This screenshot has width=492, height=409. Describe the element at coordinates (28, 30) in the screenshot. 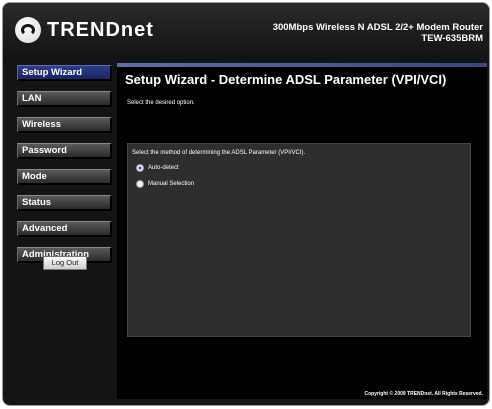

I see `trendnet-logo-icon` at that location.